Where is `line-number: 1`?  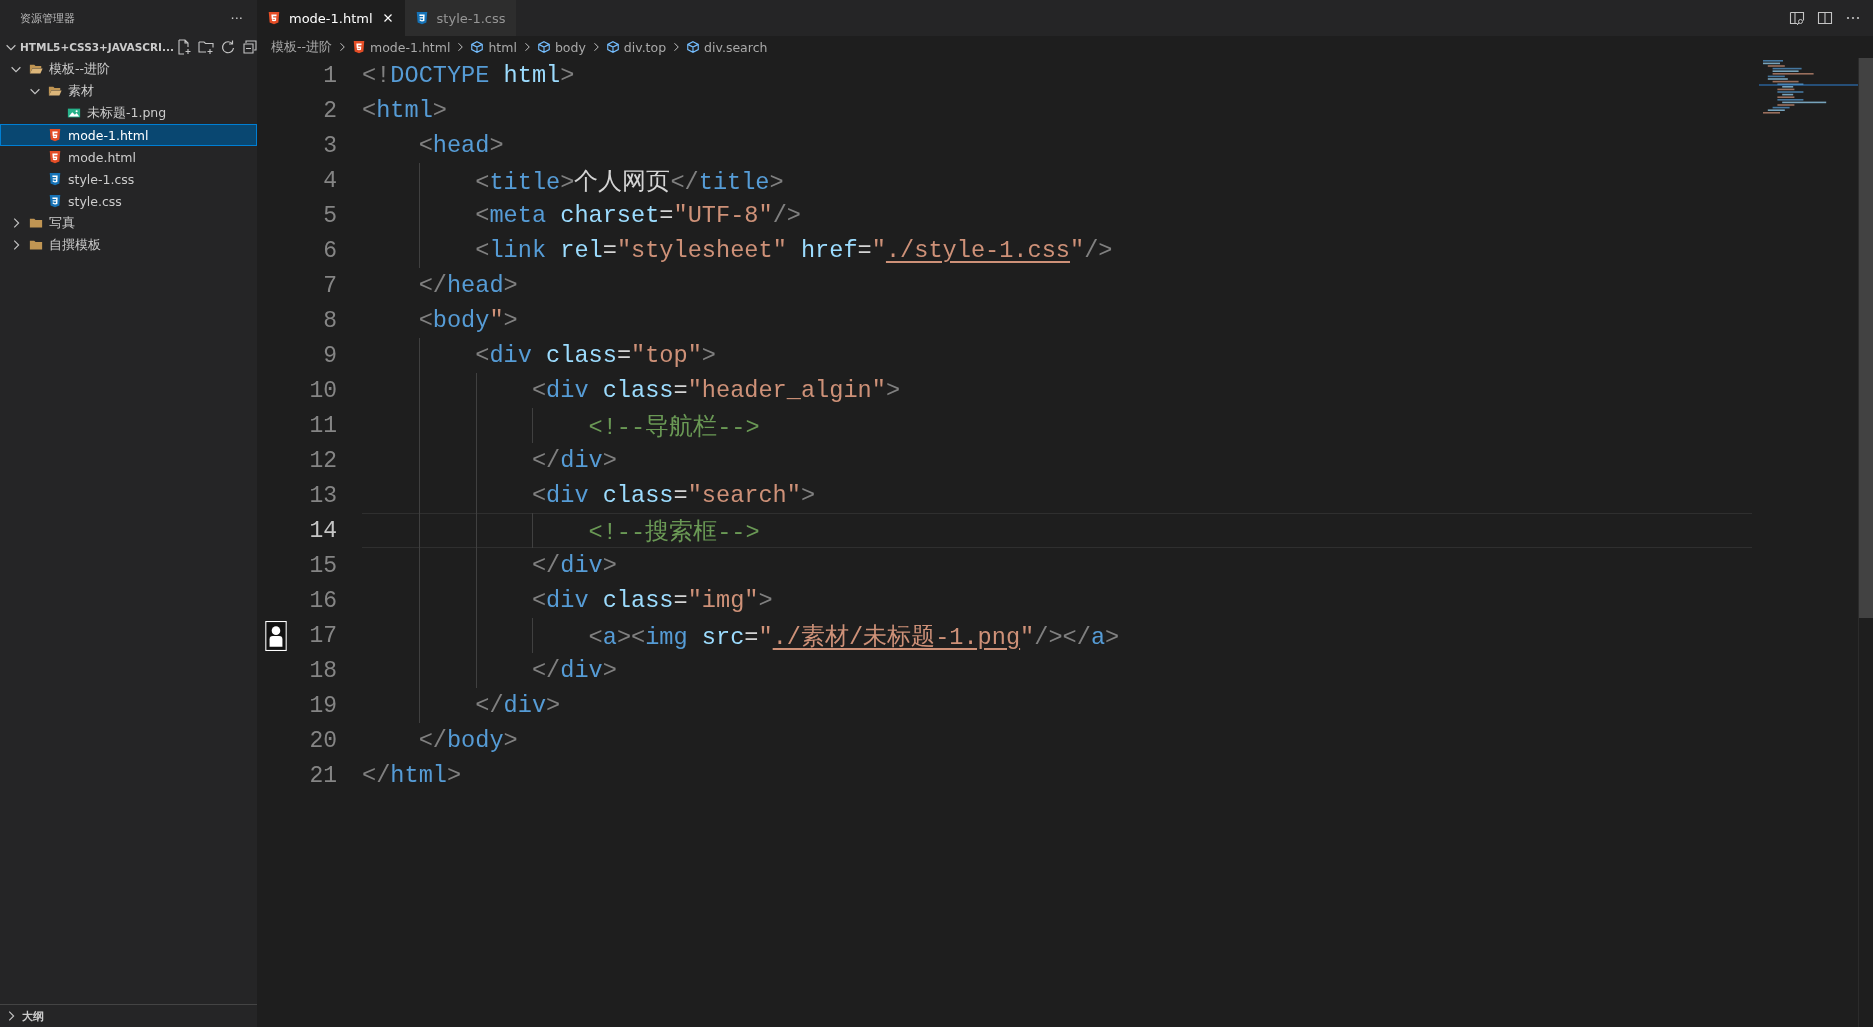
line-number: 1 is located at coordinates (330, 75).